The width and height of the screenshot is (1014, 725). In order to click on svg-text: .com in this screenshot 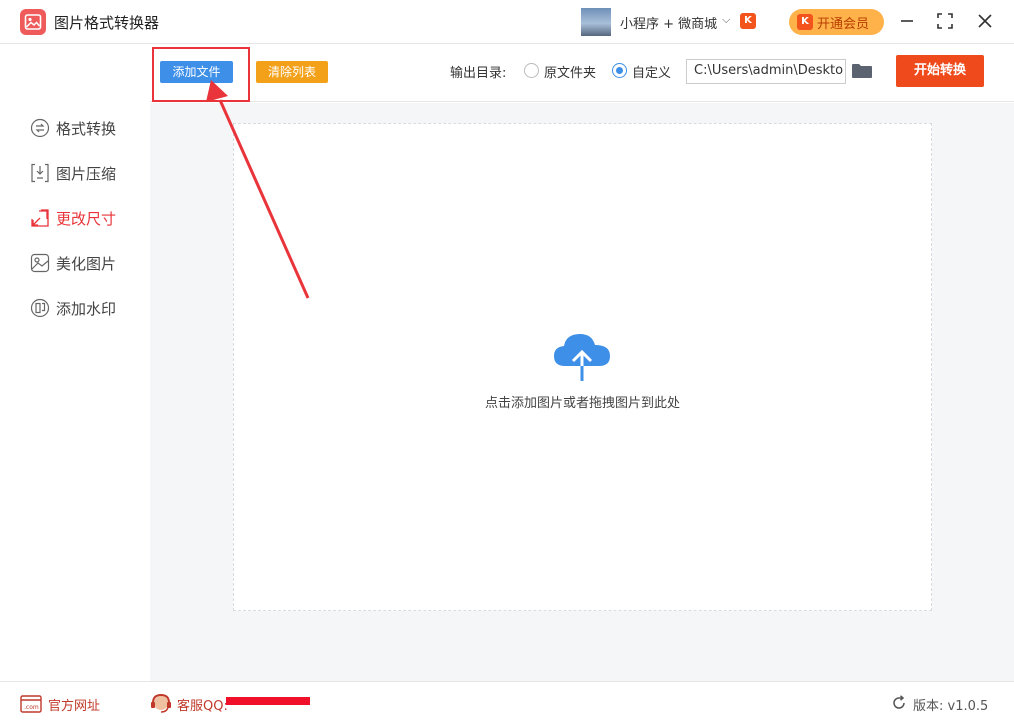, I will do `click(31, 707)`.